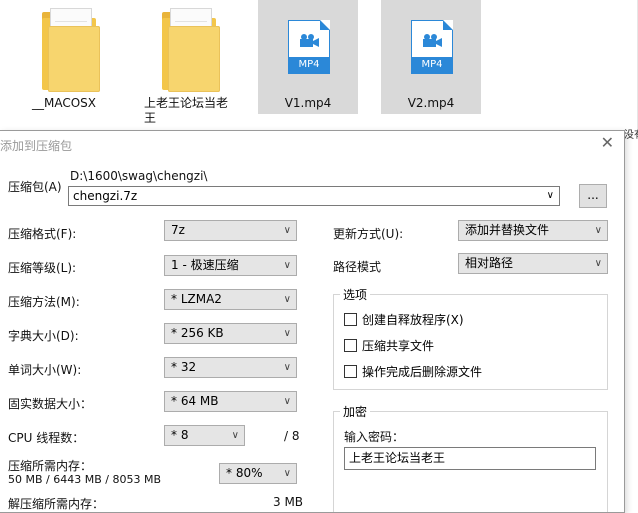 The width and height of the screenshot is (638, 513). What do you see at coordinates (35, 187) in the screenshot?
I see `archive-label: 压缩包(A)` at bounding box center [35, 187].